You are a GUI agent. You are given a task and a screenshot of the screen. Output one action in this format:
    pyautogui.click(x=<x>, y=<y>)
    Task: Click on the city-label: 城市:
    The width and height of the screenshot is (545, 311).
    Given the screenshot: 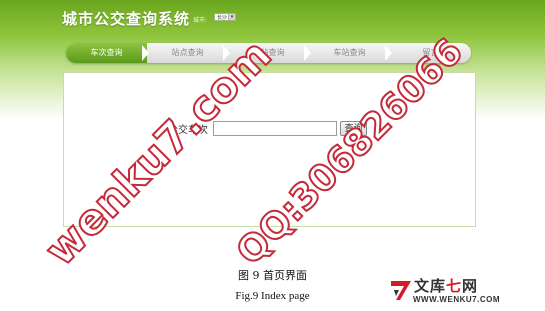 What is the action you would take?
    pyautogui.click(x=200, y=20)
    